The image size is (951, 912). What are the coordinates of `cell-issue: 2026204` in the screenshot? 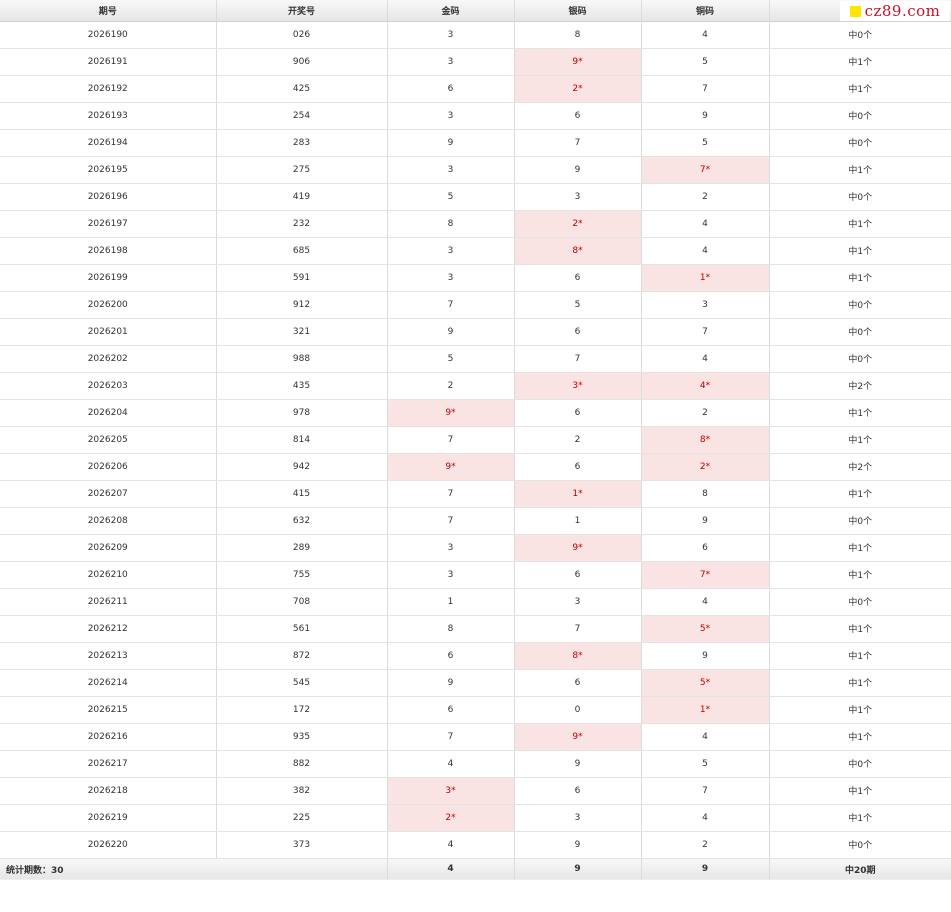 It's located at (108, 413).